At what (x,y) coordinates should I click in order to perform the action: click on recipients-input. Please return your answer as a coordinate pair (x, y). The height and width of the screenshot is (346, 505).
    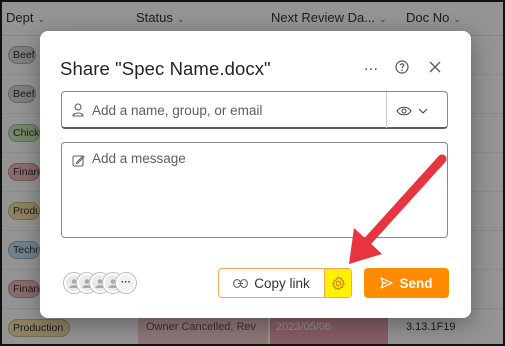
    Looking at the image, I should click on (237, 110).